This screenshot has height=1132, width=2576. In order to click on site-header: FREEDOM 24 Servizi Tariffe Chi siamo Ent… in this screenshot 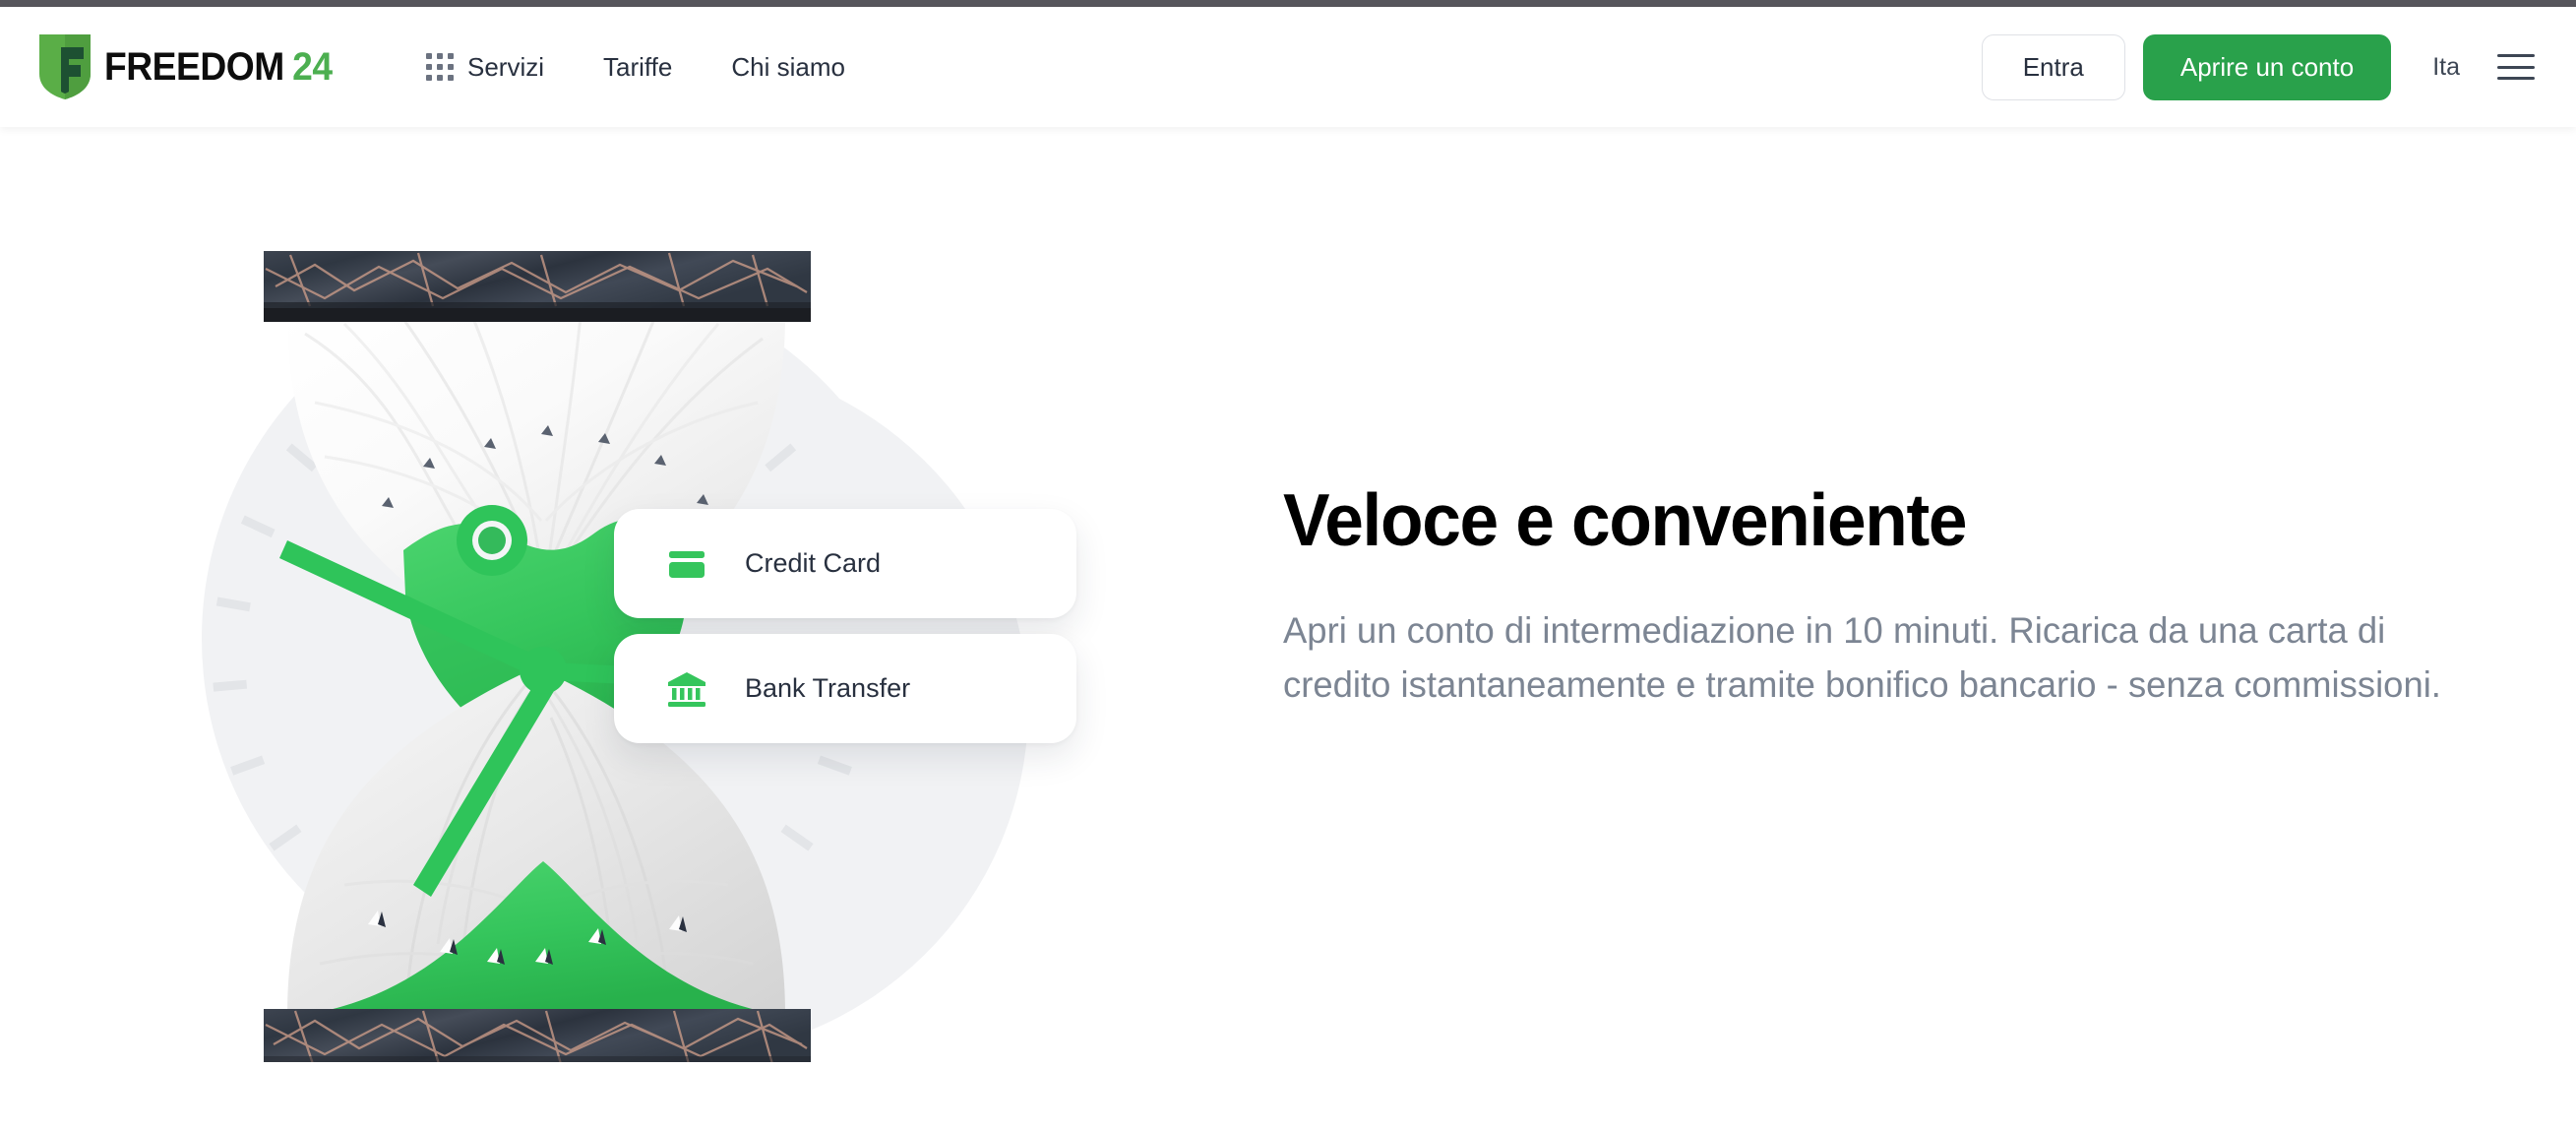, I will do `click(1288, 67)`.